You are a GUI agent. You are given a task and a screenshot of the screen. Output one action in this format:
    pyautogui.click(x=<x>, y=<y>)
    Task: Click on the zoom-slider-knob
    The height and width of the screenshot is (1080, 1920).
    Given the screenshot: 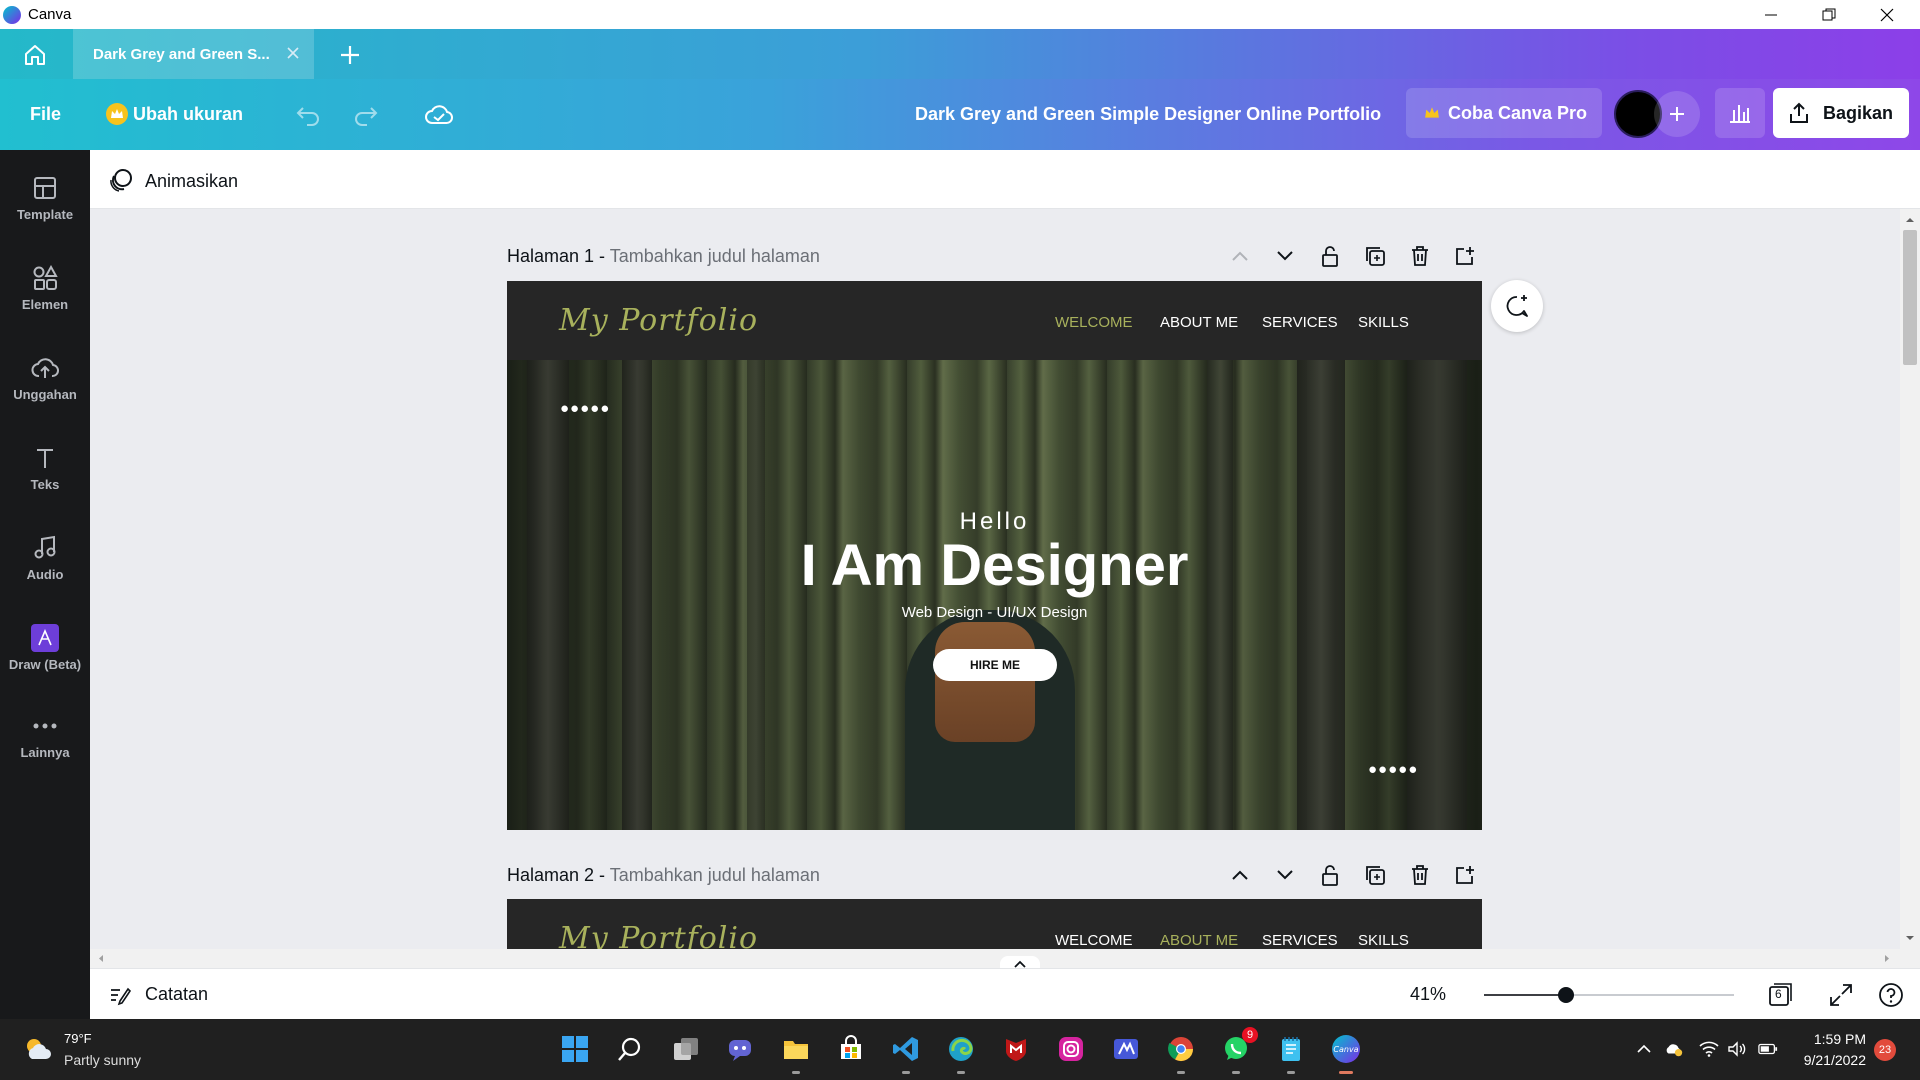 What is the action you would take?
    pyautogui.click(x=1566, y=995)
    